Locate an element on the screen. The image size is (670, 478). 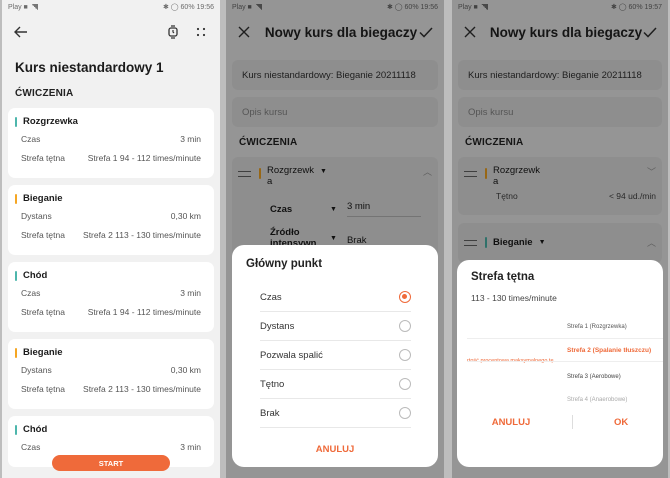
app-bar is located at coordinates (111, 32).